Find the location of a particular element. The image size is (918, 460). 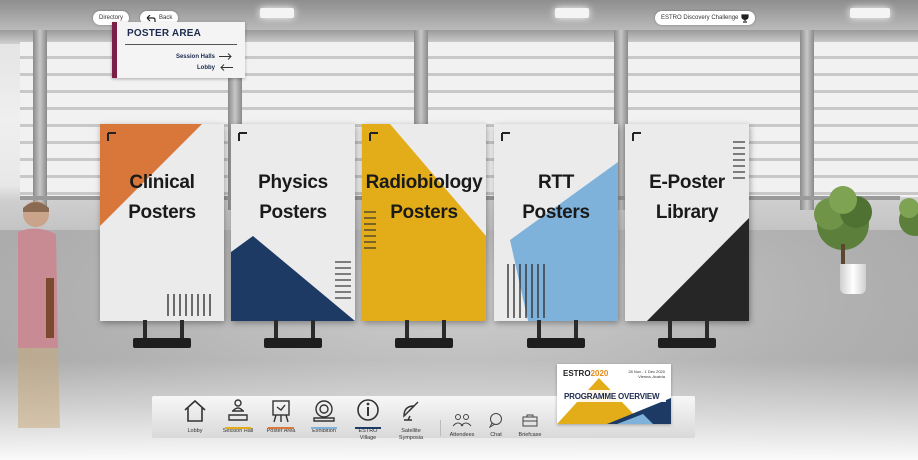

sign-row-session-halls: Session Halls is located at coordinates (204, 56).